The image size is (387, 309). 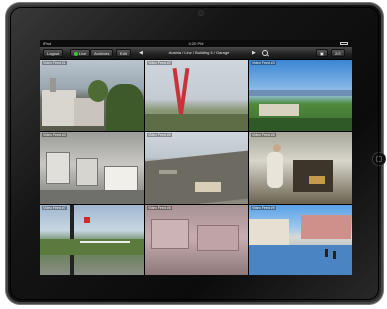 I want to click on camera-label: Video Feed #4, so click(x=54, y=135).